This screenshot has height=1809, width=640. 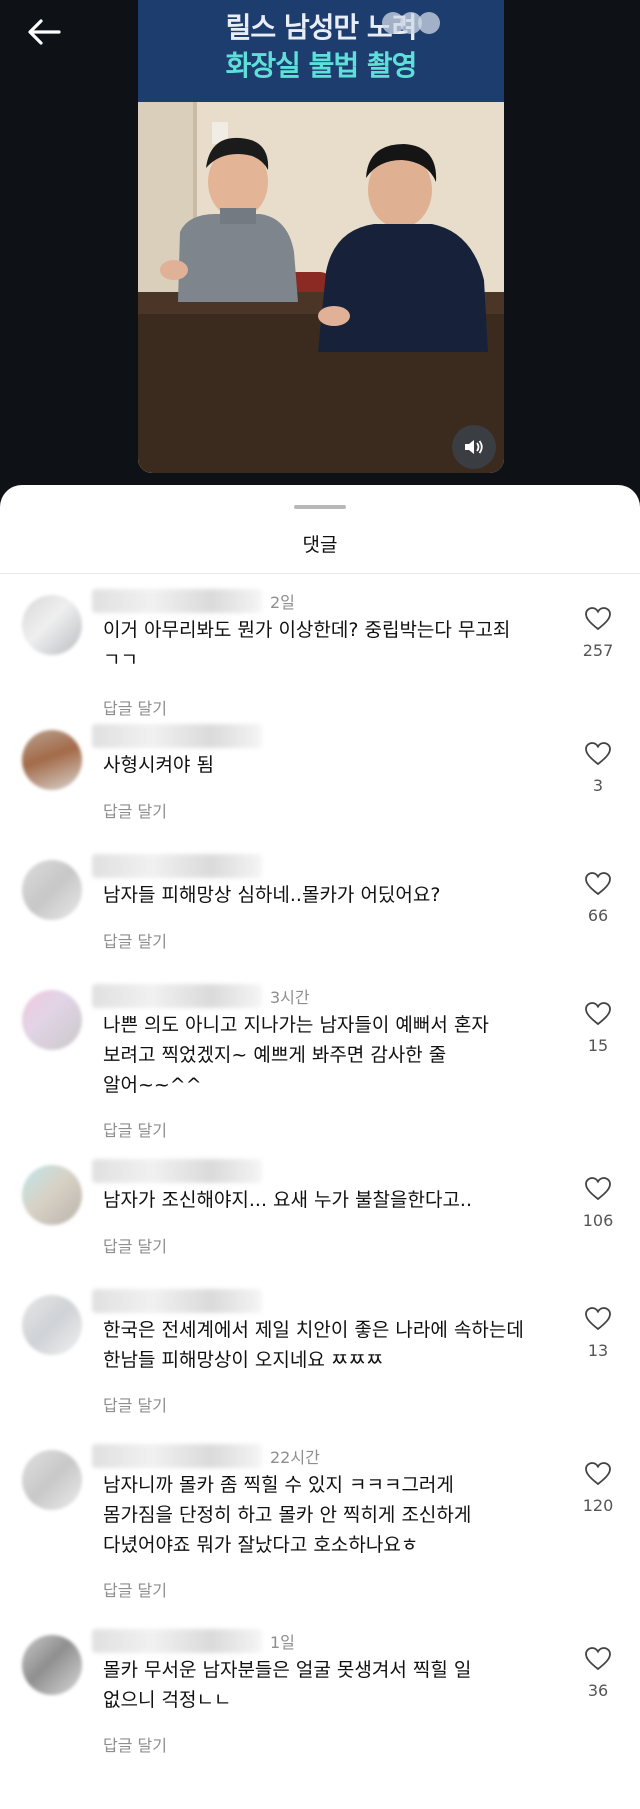 I want to click on video-title-band: 릴스 남성만 노려 화장실 불법 촬영, so click(x=321, y=51).